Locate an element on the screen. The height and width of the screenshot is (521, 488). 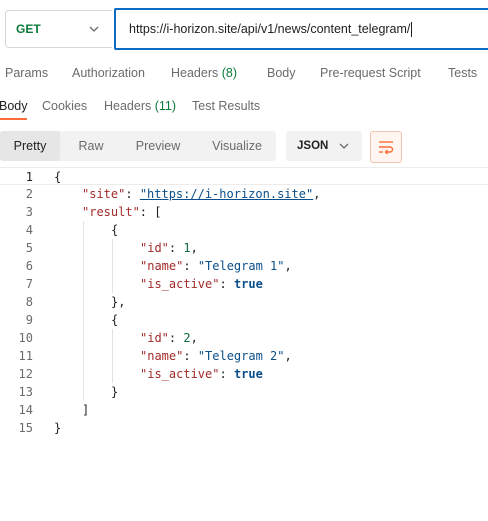
tab-response-headers: Headers (11) is located at coordinates (140, 106).